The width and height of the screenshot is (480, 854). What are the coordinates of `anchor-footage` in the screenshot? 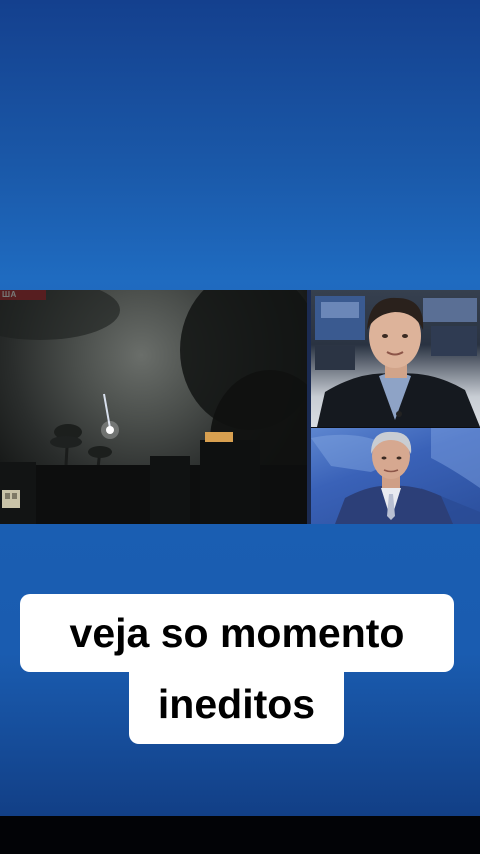 It's located at (395, 476).